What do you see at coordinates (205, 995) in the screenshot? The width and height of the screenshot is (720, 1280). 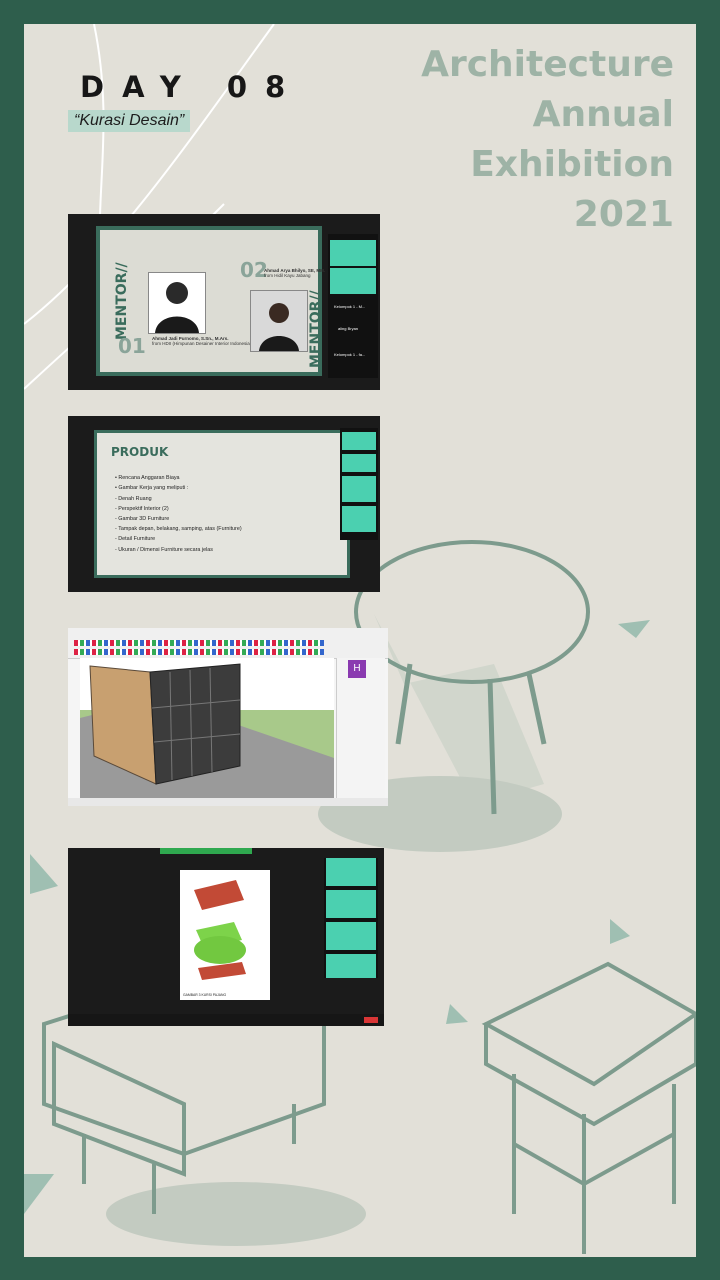 I see `drawing-title: GAMBAR 3 KURSI PAJANG` at bounding box center [205, 995].